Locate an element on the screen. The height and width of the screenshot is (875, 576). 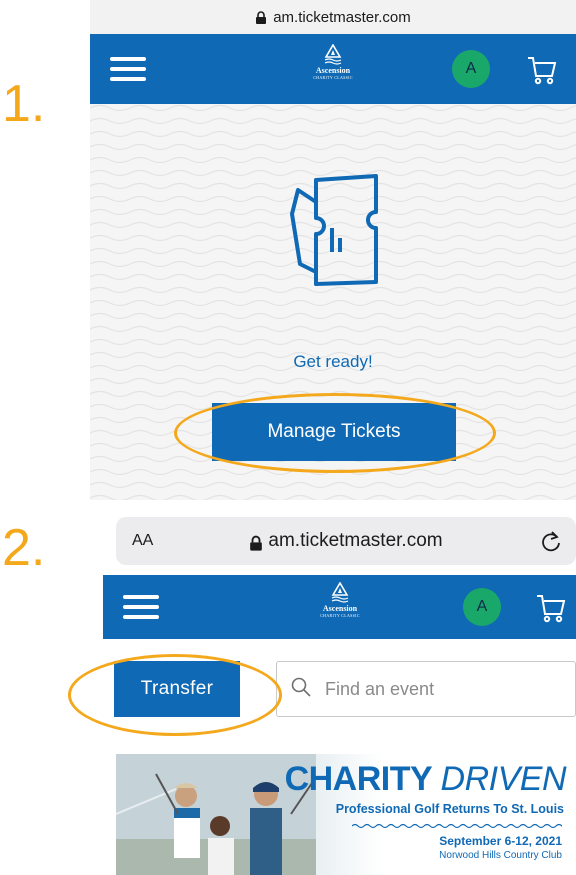
search-box is located at coordinates (426, 689).